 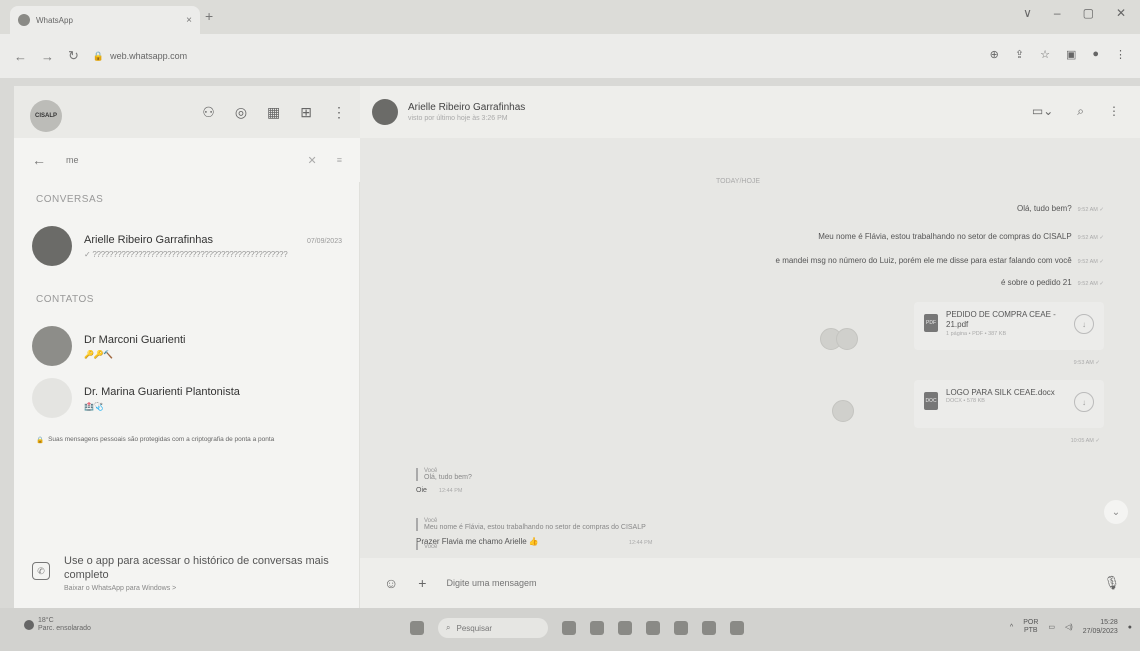 I want to click on contact-name: Arielle Ribeiro Garrafinhas, so click(x=148, y=239).